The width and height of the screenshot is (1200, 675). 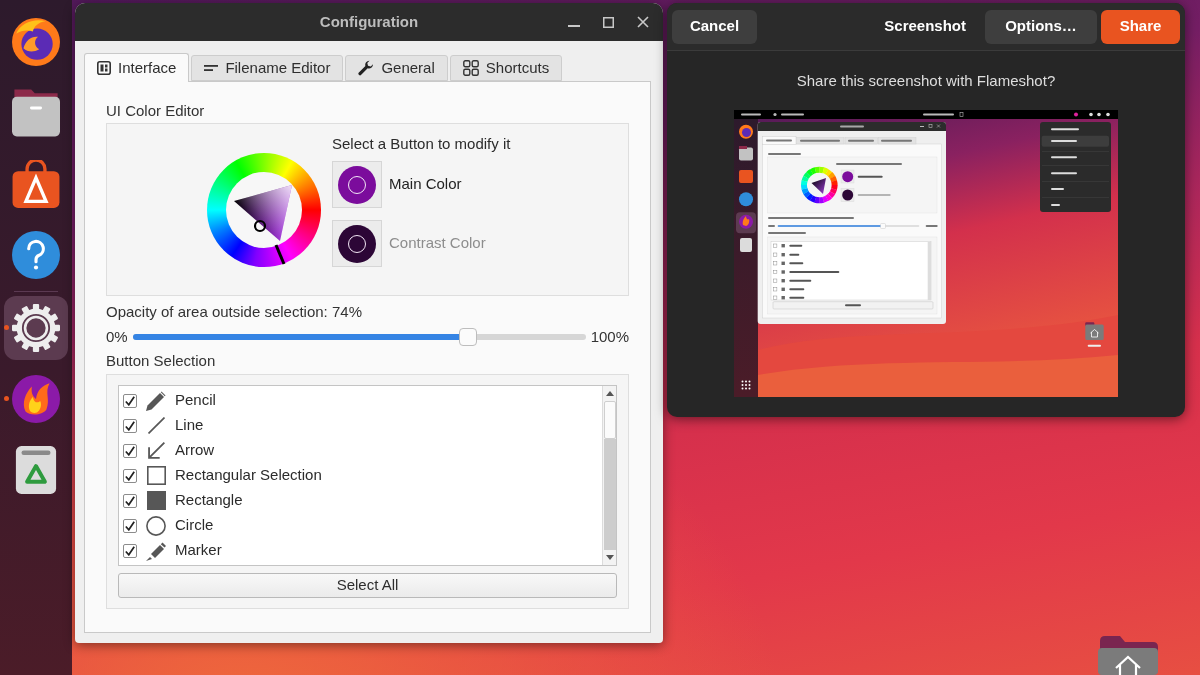 I want to click on tab: Interface, so click(x=137, y=67).